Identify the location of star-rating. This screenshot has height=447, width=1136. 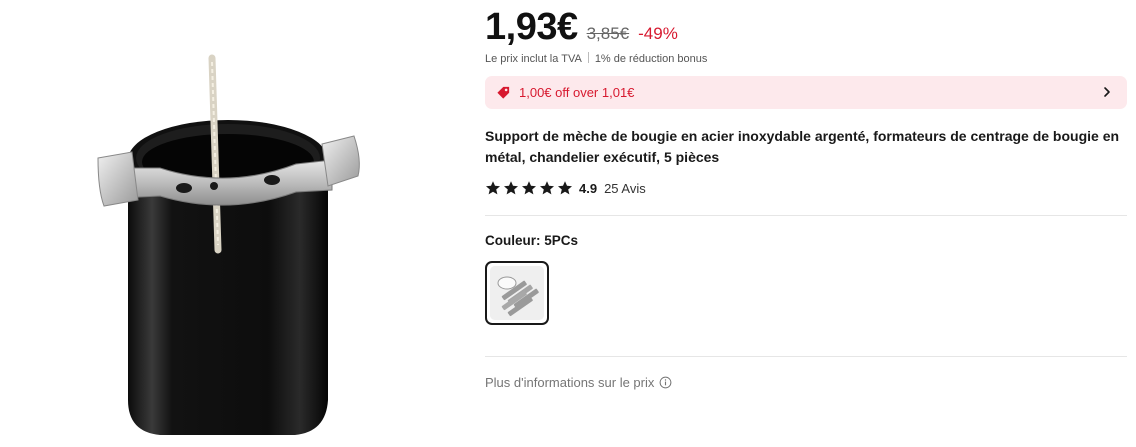
(529, 188).